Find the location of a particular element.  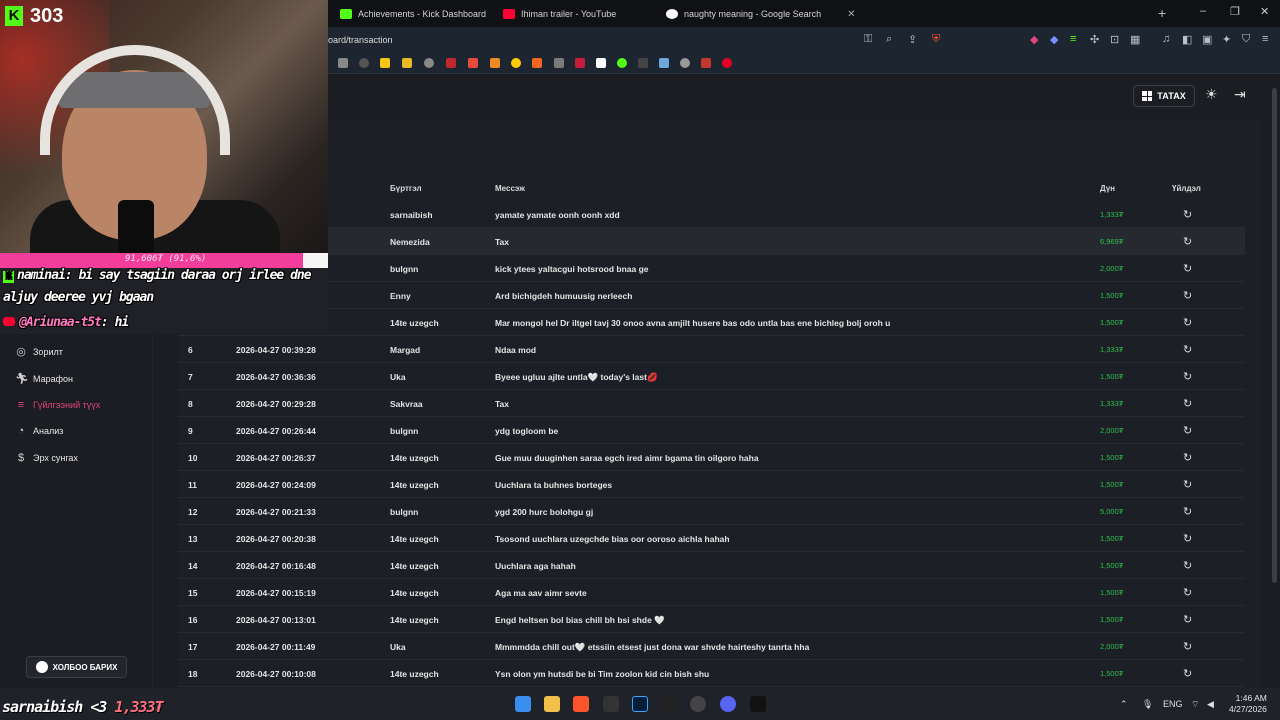

sidebar-toggle-icon: ◧ is located at coordinates (1187, 39).